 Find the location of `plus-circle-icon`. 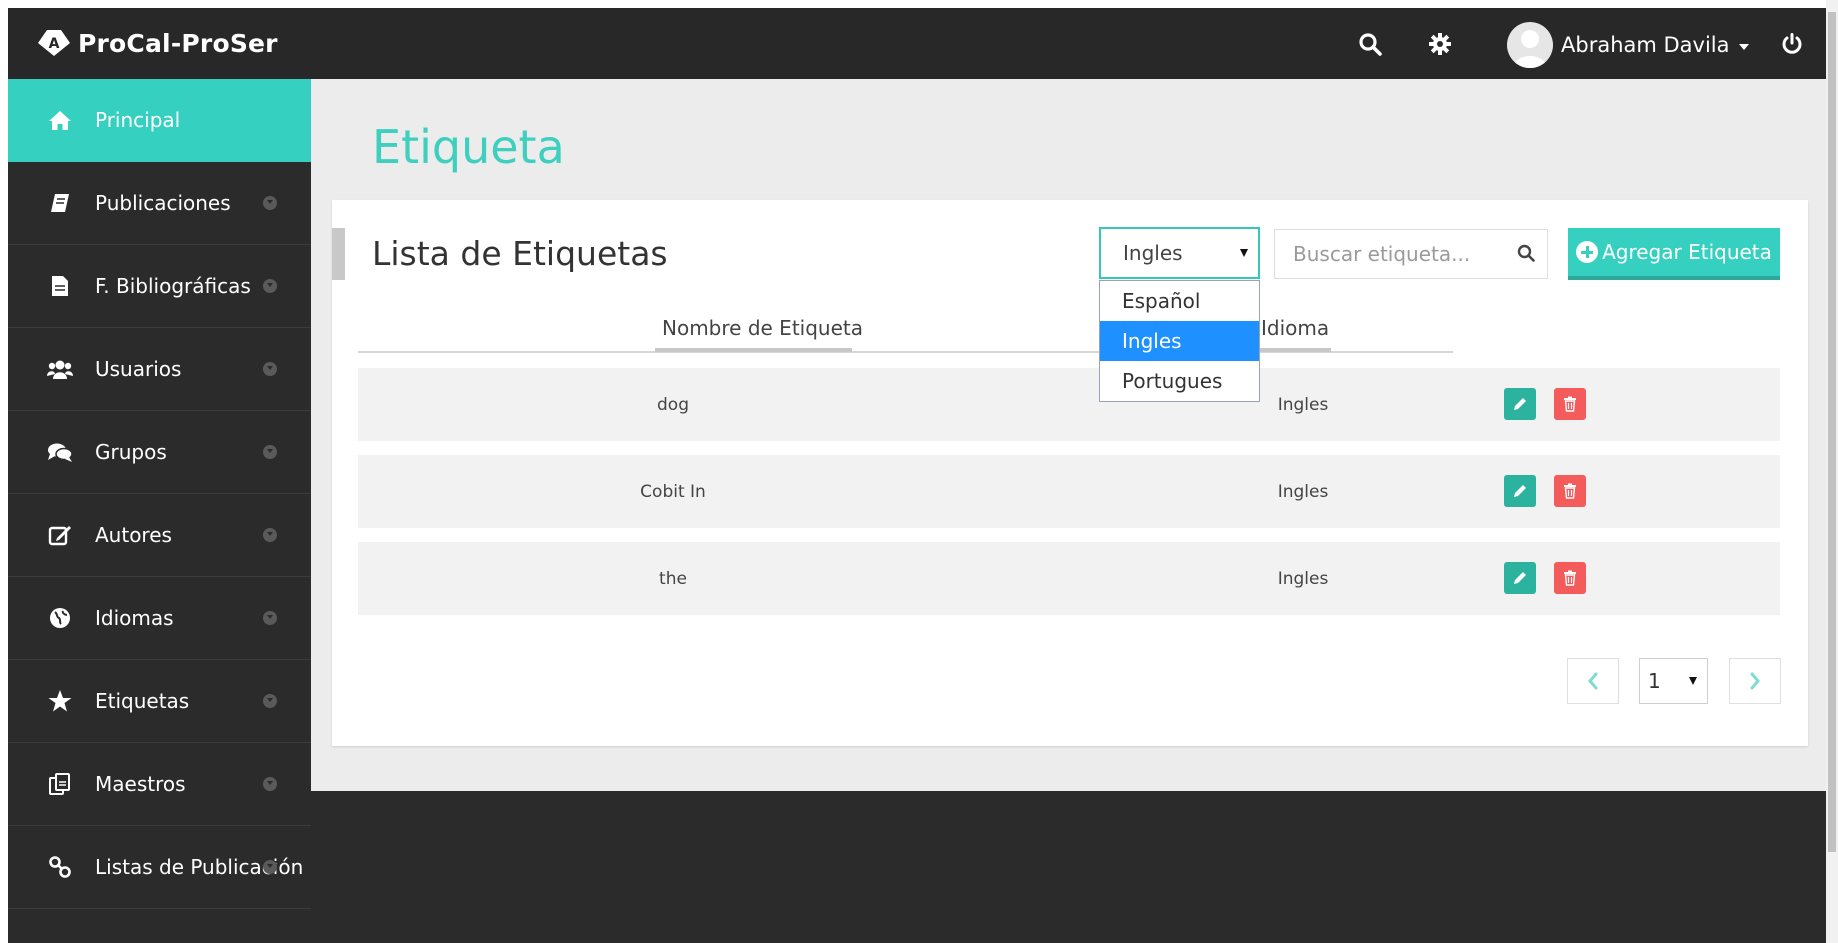

plus-circle-icon is located at coordinates (1587, 252).